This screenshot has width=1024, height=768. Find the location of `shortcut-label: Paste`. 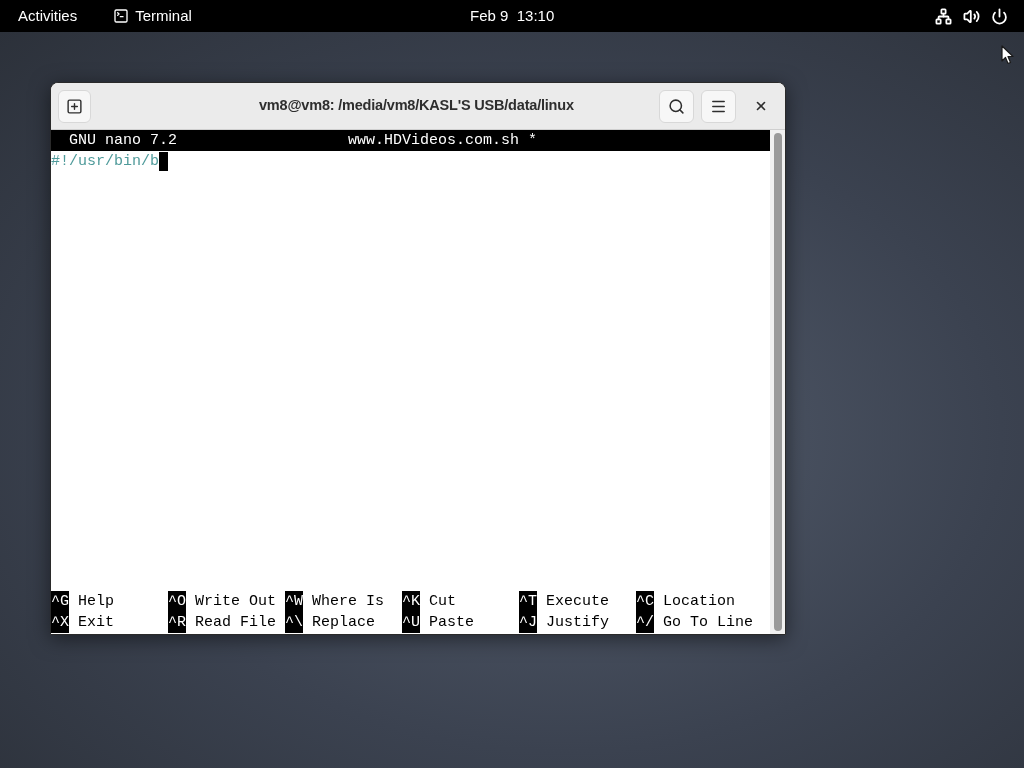

shortcut-label: Paste is located at coordinates (452, 623).